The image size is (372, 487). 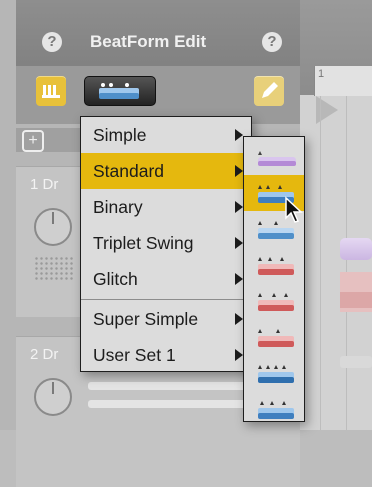 What do you see at coordinates (166, 279) in the screenshot?
I see `menu-item-glitch: Glitch` at bounding box center [166, 279].